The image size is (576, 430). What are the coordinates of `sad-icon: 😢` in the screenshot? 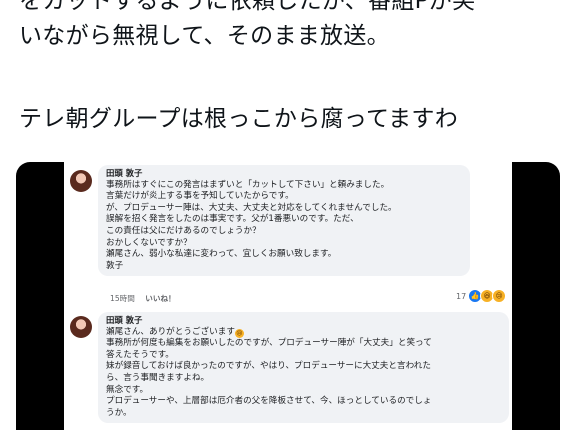 It's located at (499, 296).